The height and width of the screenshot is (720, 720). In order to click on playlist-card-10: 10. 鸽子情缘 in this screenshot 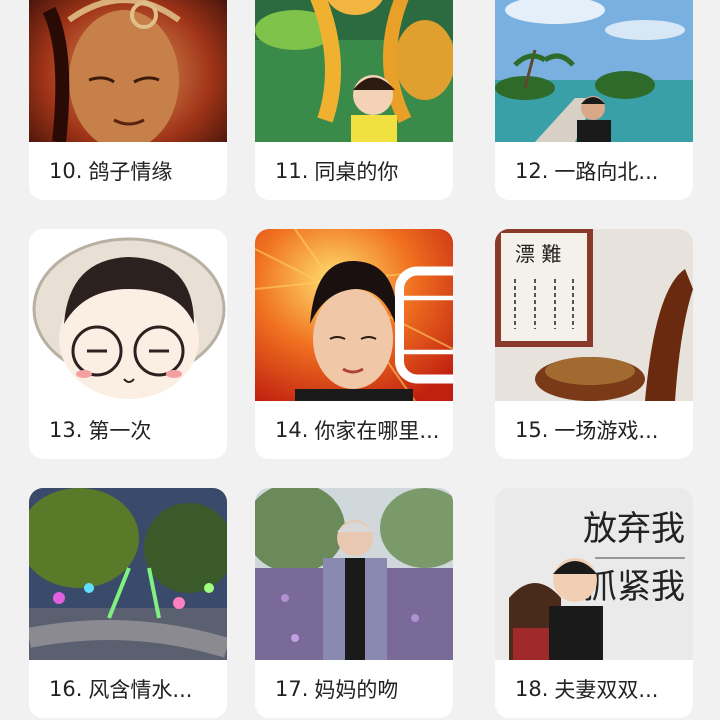, I will do `click(128, 100)`.